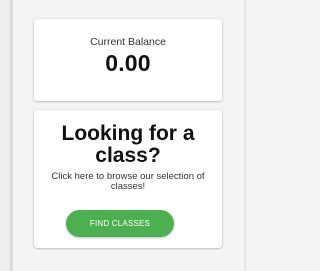 The image size is (320, 271). I want to click on find-classes-button: FIND CLASSES, so click(120, 223).